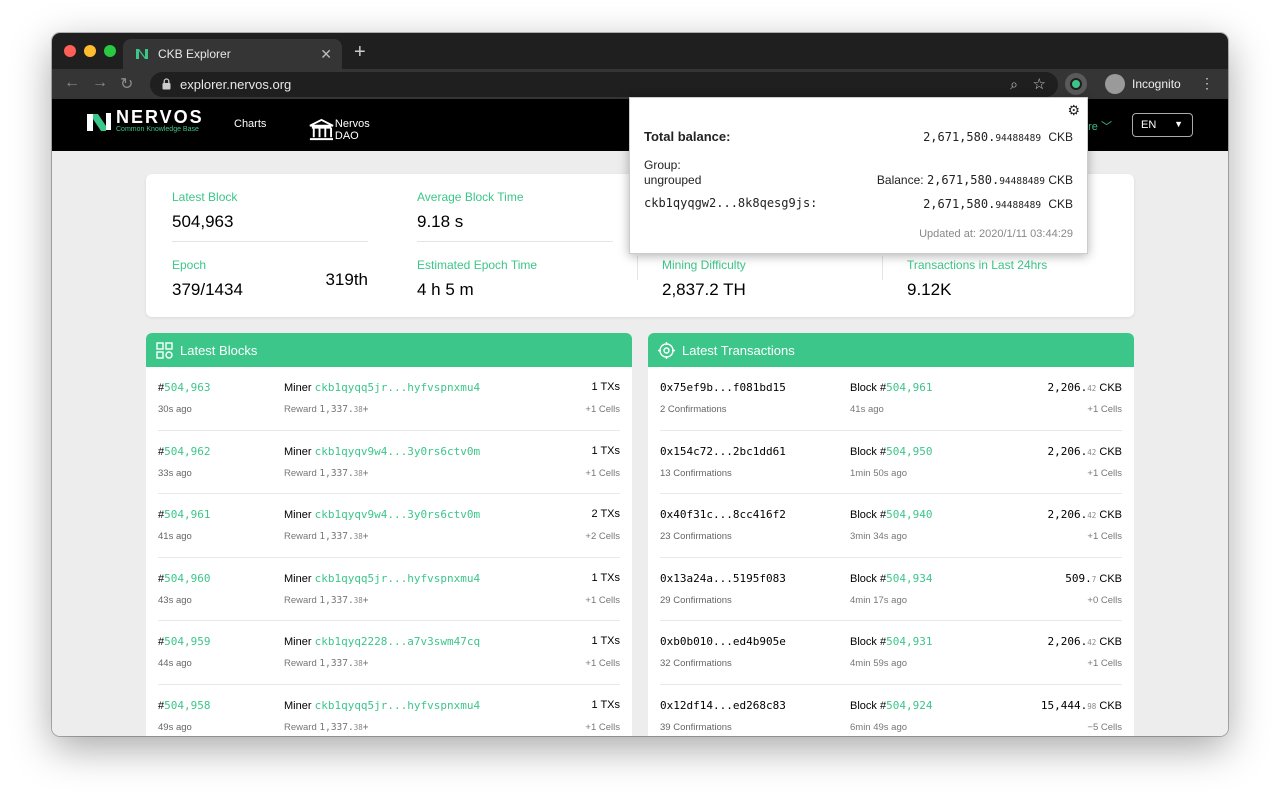 The height and width of the screenshot is (800, 1280). What do you see at coordinates (723, 641) in the screenshot?
I see `tx-hash-link: 0xb0b010...ed4b905e` at bounding box center [723, 641].